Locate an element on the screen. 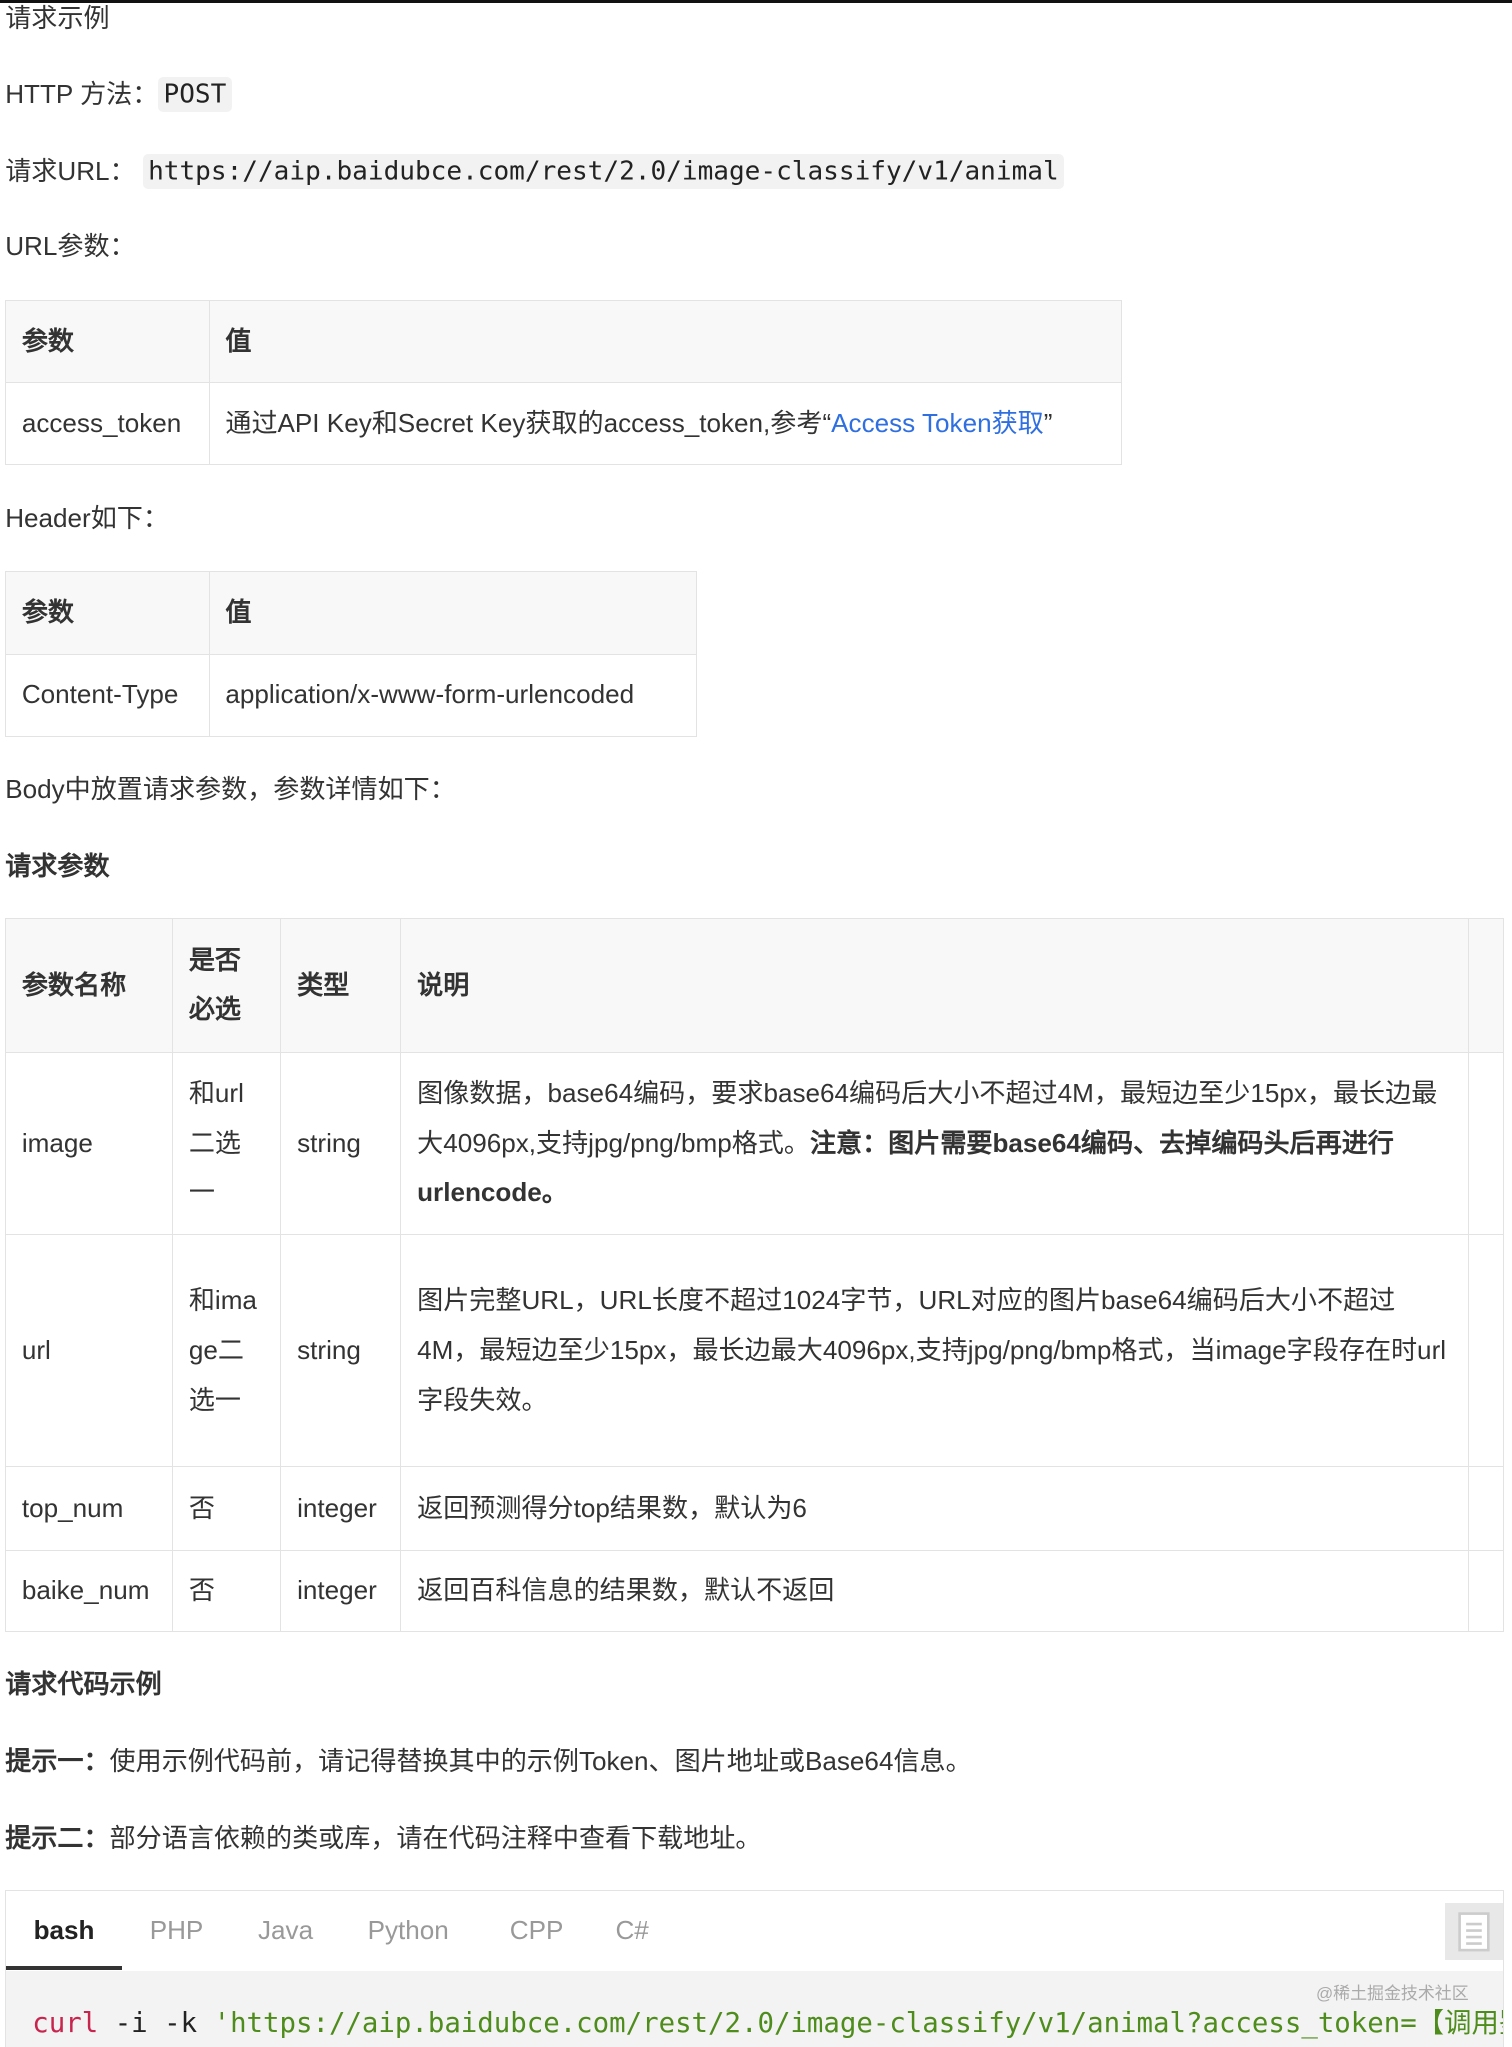 This screenshot has height=2047, width=1512. desc-text: ” is located at coordinates (1048, 423).